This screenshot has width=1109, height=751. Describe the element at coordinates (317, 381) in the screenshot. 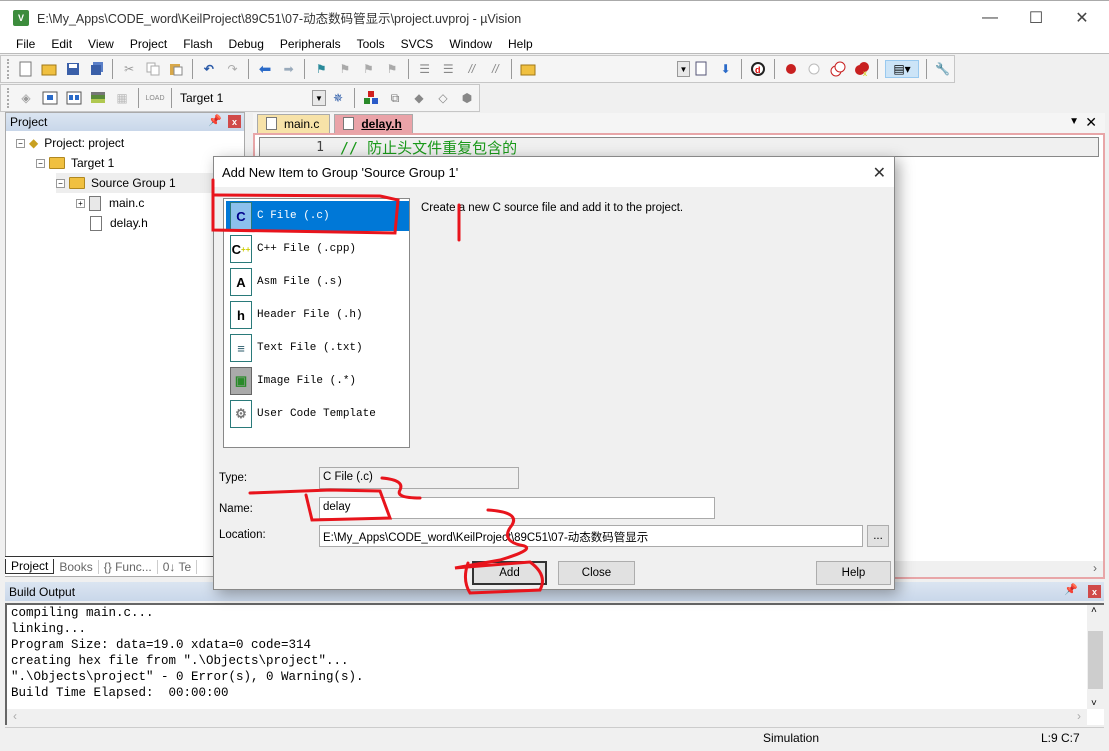

I see `file-type-image: ▣ Image File (.*)` at that location.